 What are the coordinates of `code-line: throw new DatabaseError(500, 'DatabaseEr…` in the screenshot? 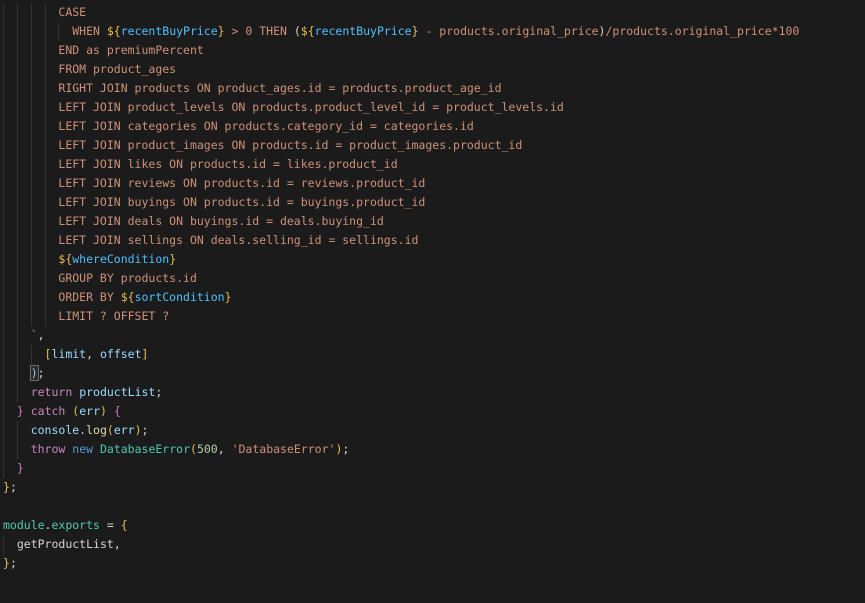 It's located at (432, 449).